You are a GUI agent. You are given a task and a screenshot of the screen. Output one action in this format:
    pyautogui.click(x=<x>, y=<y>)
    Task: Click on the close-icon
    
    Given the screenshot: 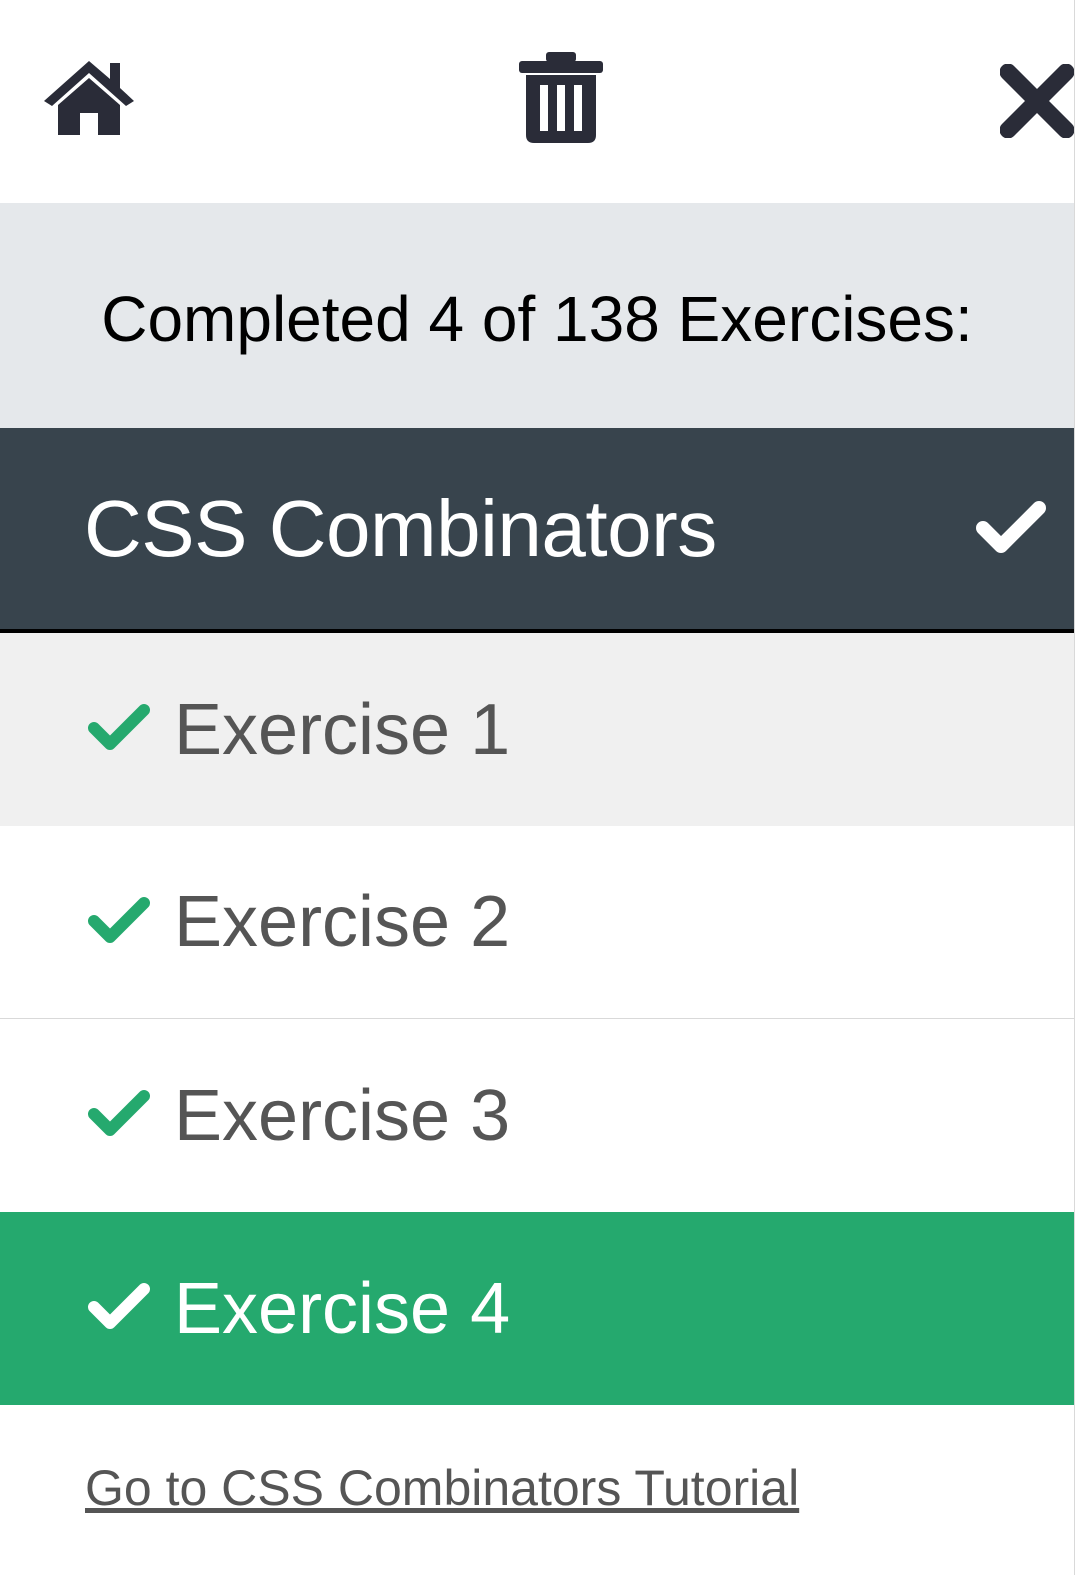 What is the action you would take?
    pyautogui.click(x=1037, y=101)
    